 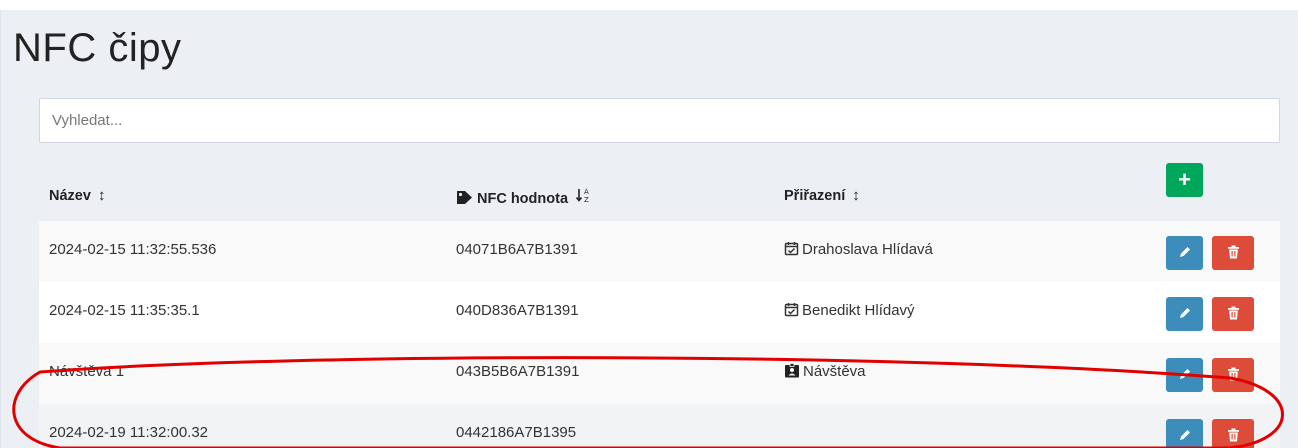 I want to click on row-assignment-label: Drahoslava Hlídavá, so click(x=867, y=249).